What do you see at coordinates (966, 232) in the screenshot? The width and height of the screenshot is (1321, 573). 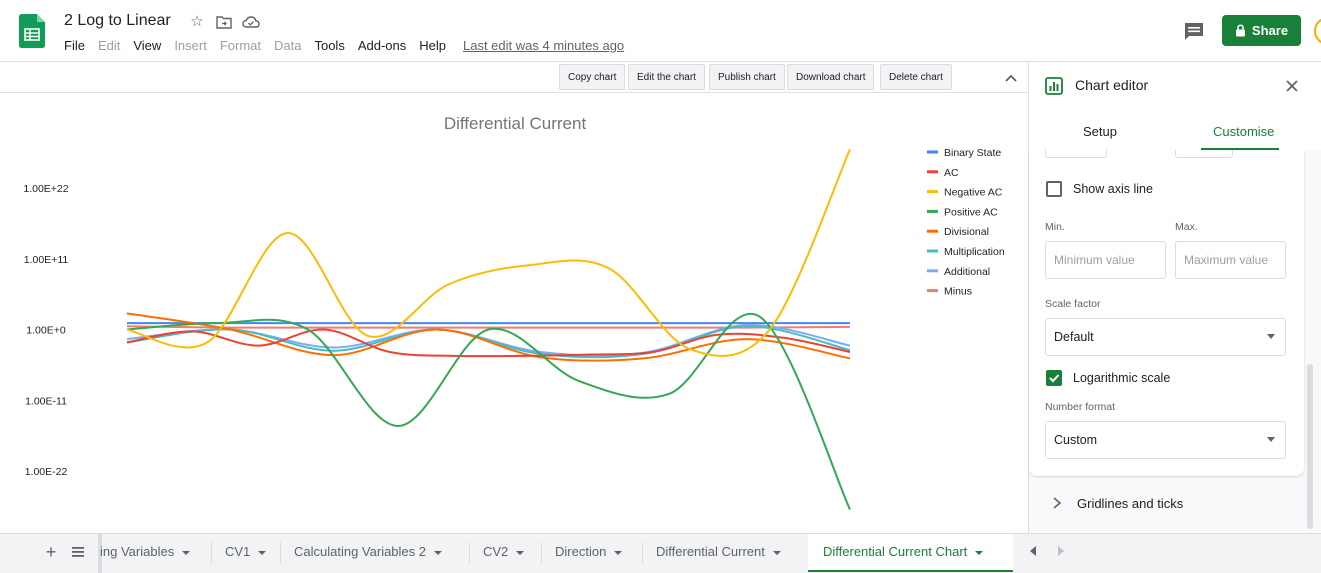 I see `legend-label: Divisional` at bounding box center [966, 232].